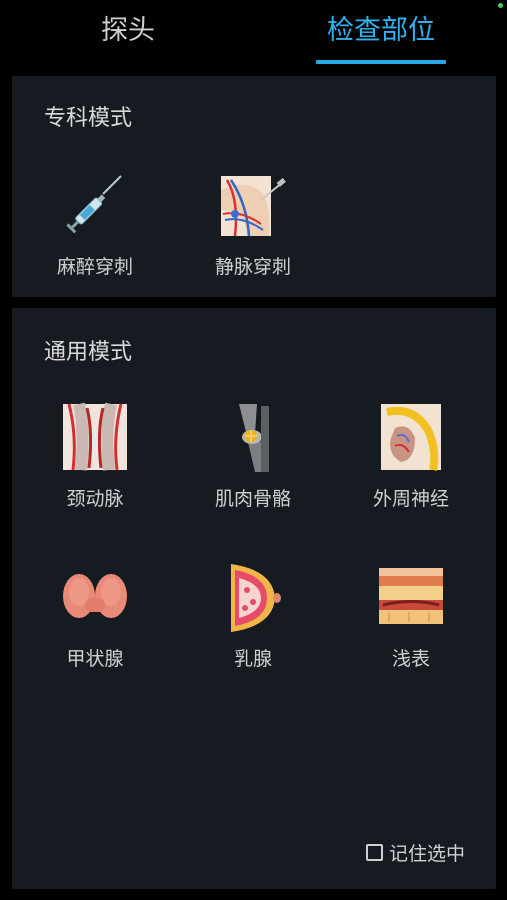  I want to click on exam-item-breast: 乳腺, so click(253, 616).